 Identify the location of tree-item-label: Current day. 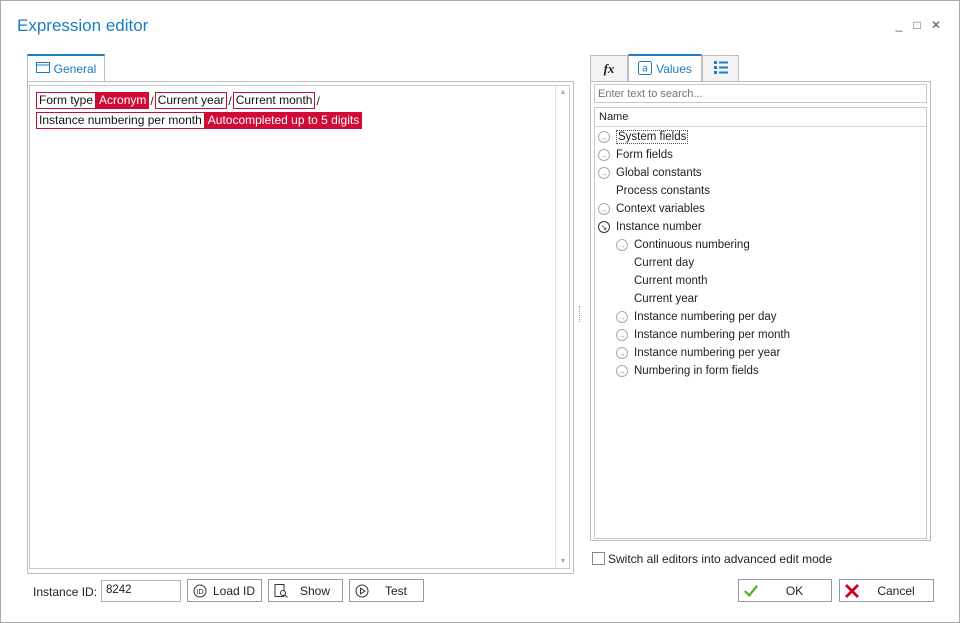
(664, 263).